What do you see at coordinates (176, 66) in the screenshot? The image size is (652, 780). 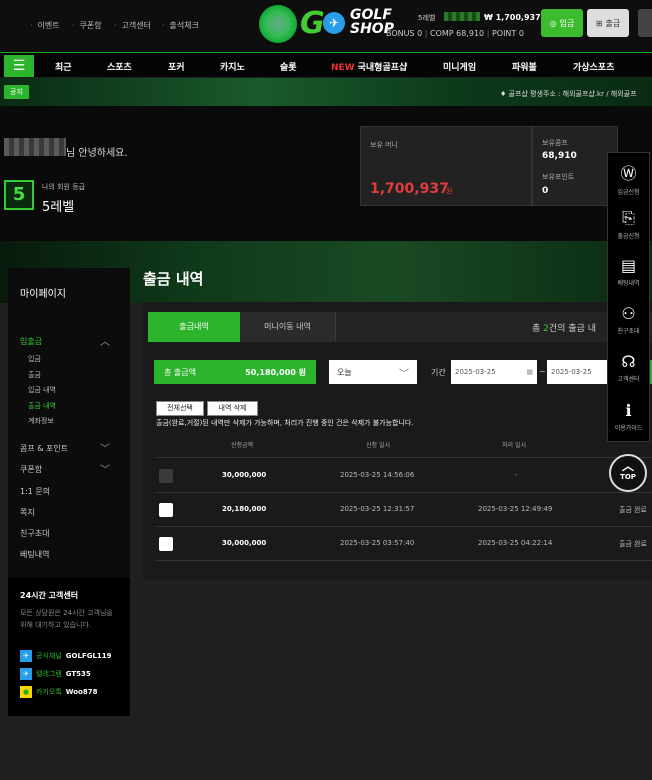 I see `nav-poker: 포커` at bounding box center [176, 66].